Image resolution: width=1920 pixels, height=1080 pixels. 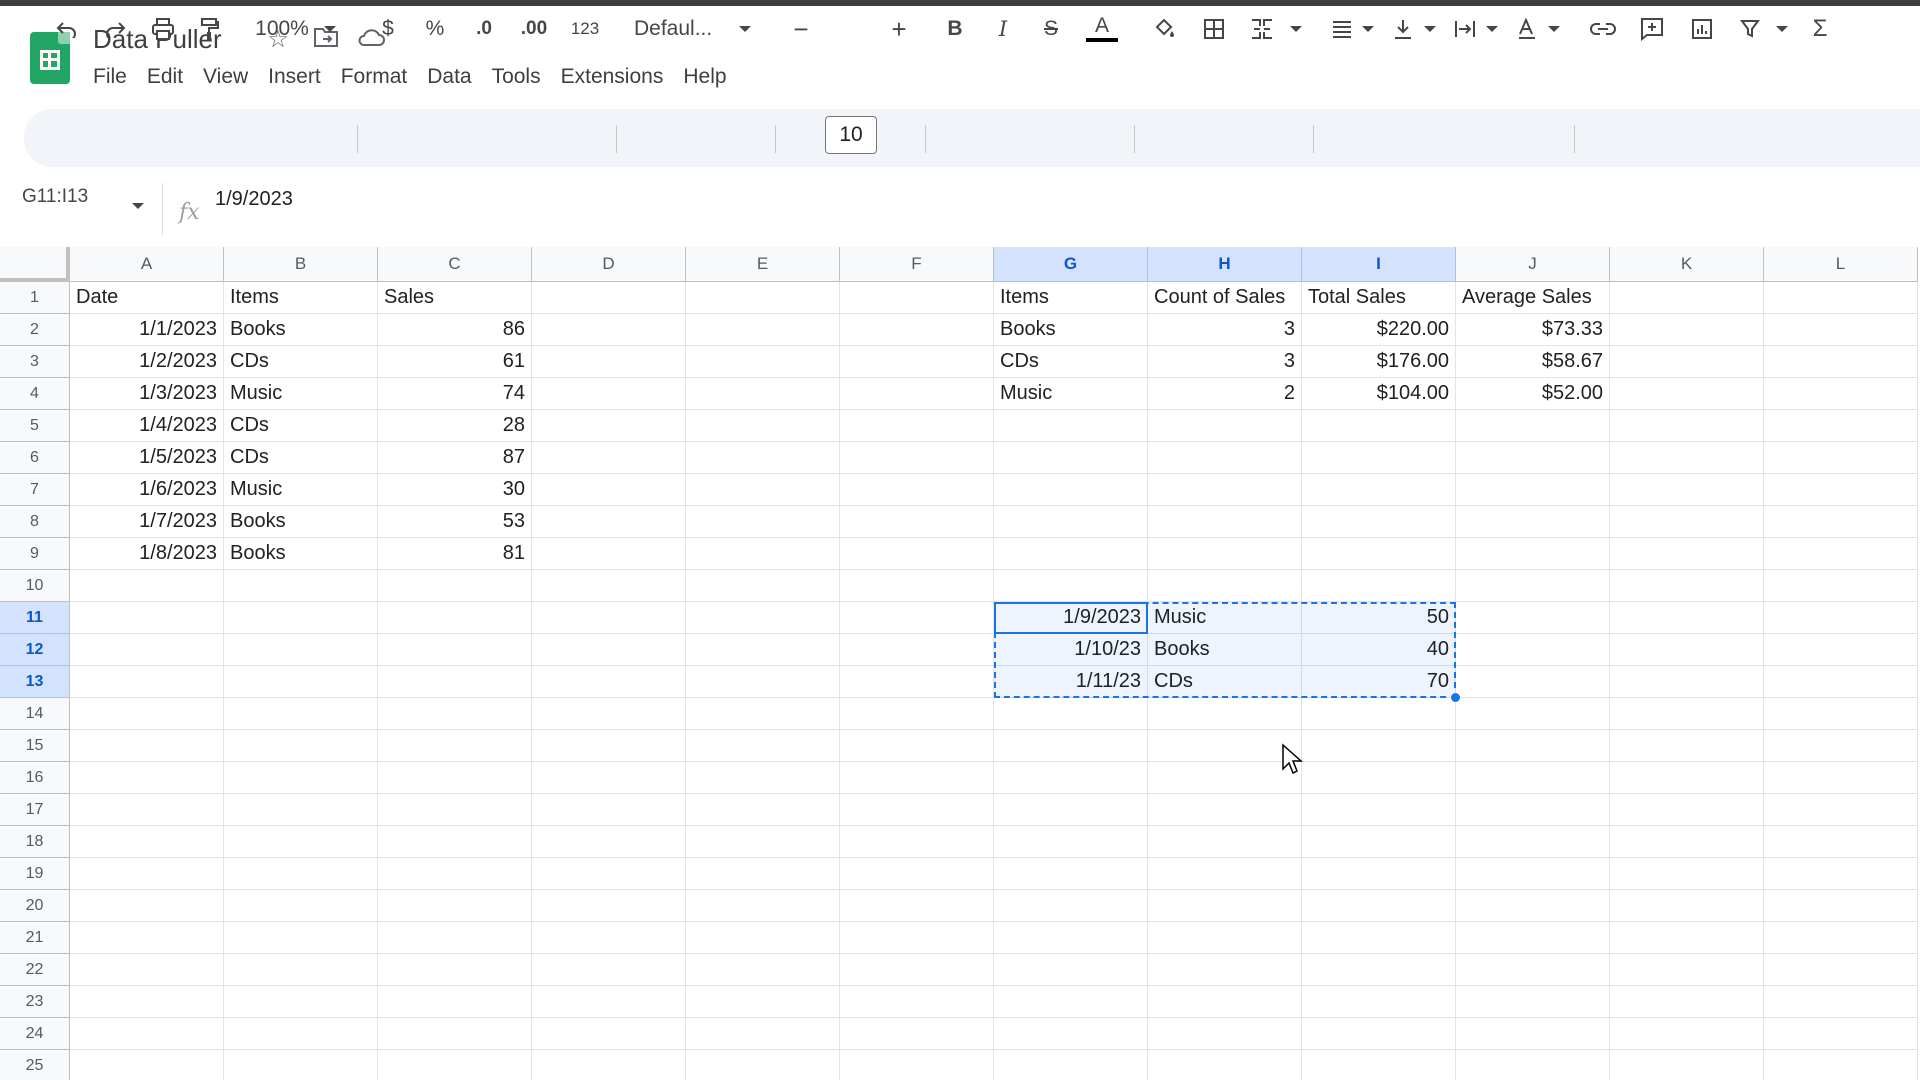 I want to click on text-wrapping-dropdown-icon, so click(x=1492, y=29).